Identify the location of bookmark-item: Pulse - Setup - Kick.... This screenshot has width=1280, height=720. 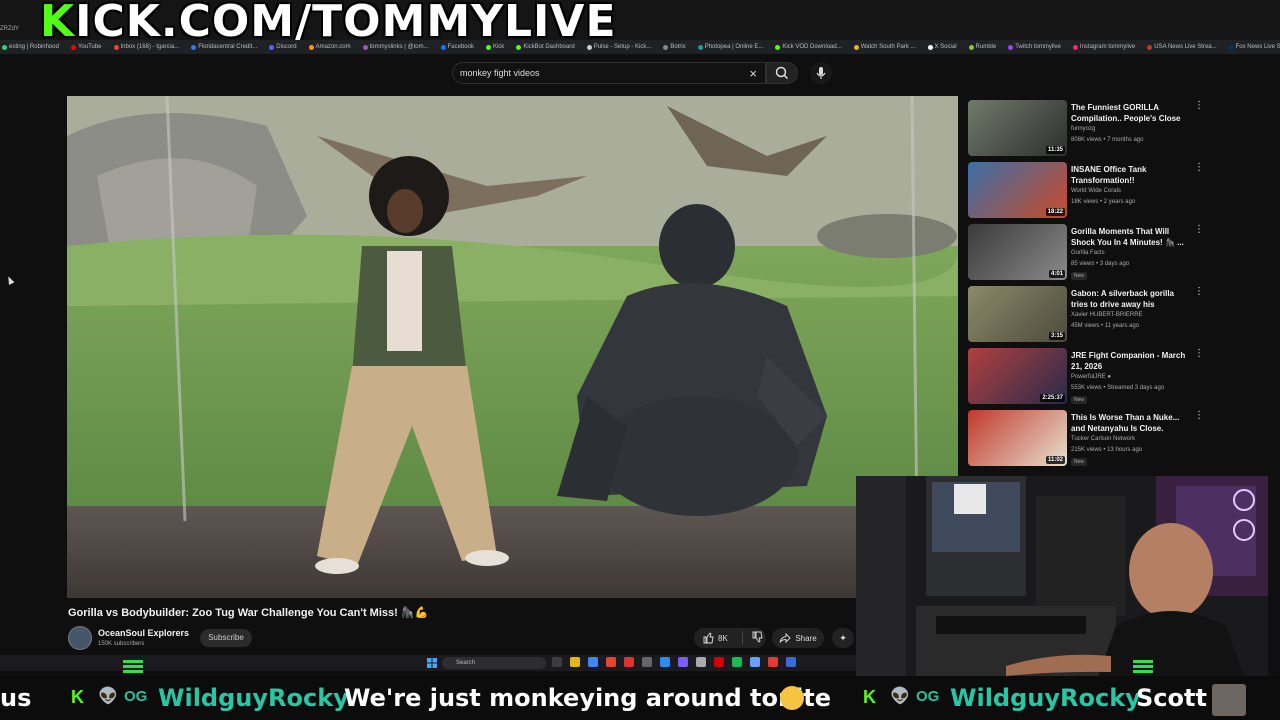
(618, 47).